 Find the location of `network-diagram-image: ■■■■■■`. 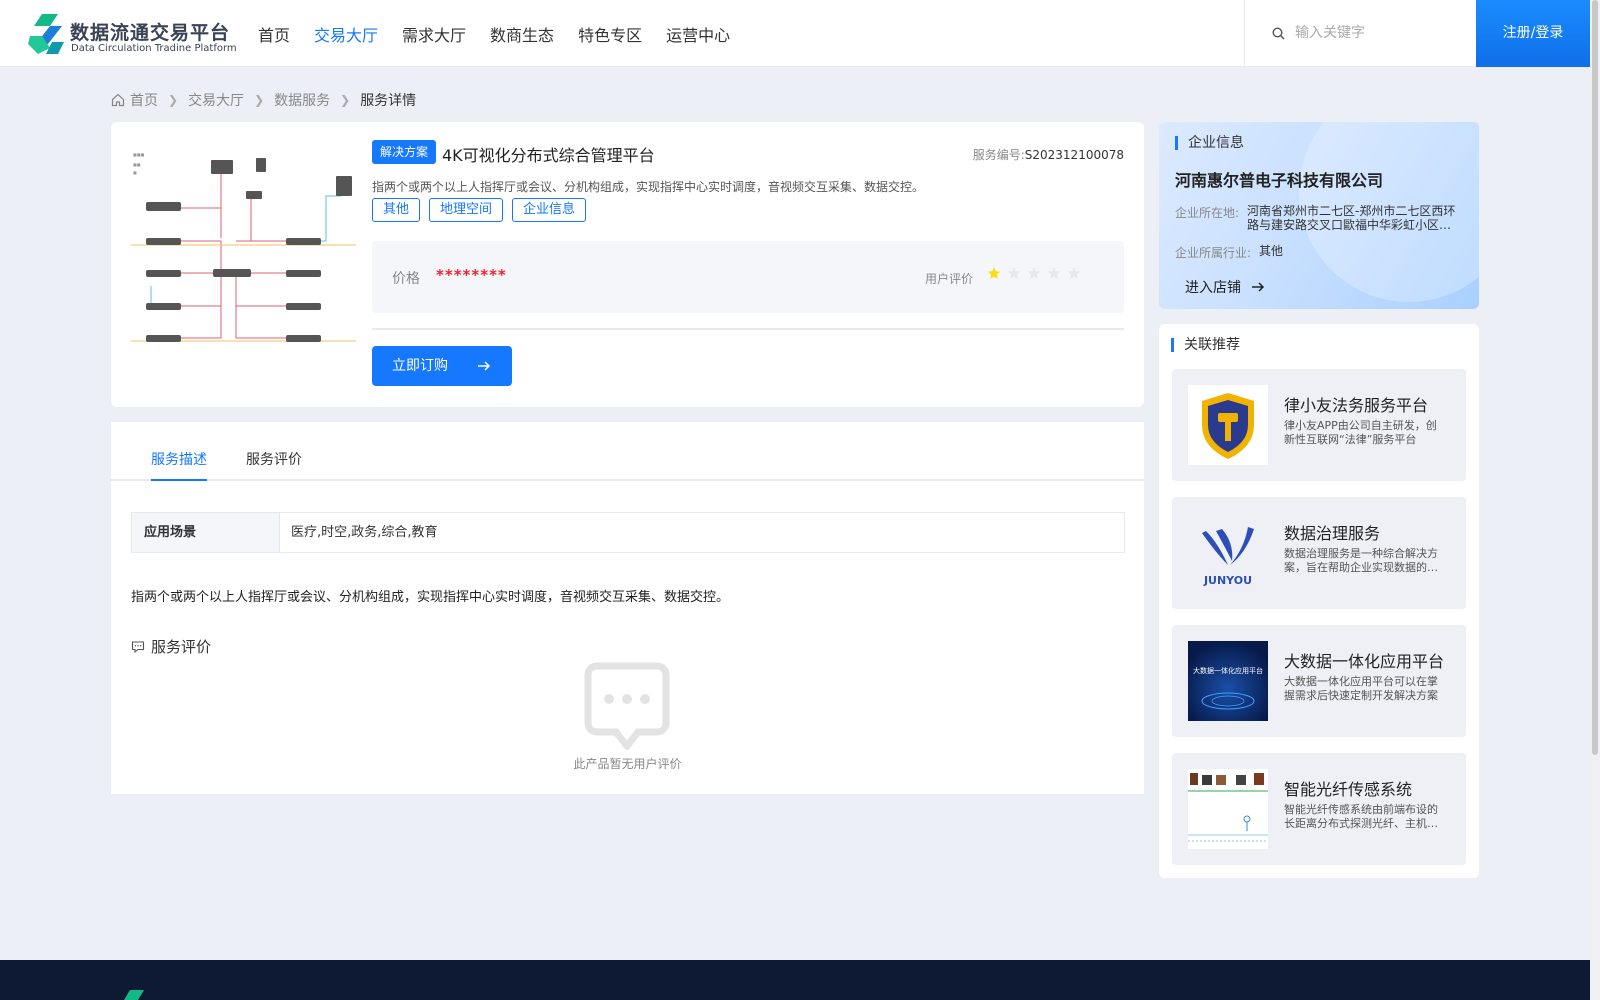

network-diagram-image: ■■■■■■ is located at coordinates (243, 254).